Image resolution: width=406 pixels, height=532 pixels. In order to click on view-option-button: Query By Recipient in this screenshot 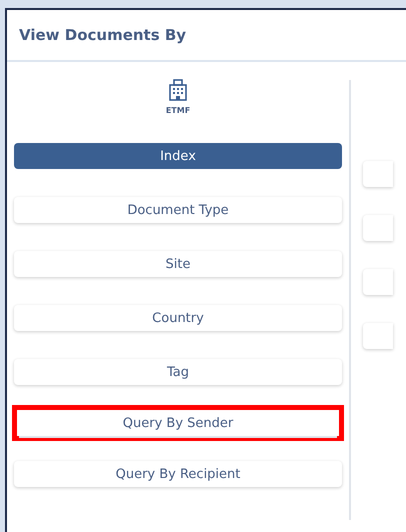, I will do `click(178, 474)`.